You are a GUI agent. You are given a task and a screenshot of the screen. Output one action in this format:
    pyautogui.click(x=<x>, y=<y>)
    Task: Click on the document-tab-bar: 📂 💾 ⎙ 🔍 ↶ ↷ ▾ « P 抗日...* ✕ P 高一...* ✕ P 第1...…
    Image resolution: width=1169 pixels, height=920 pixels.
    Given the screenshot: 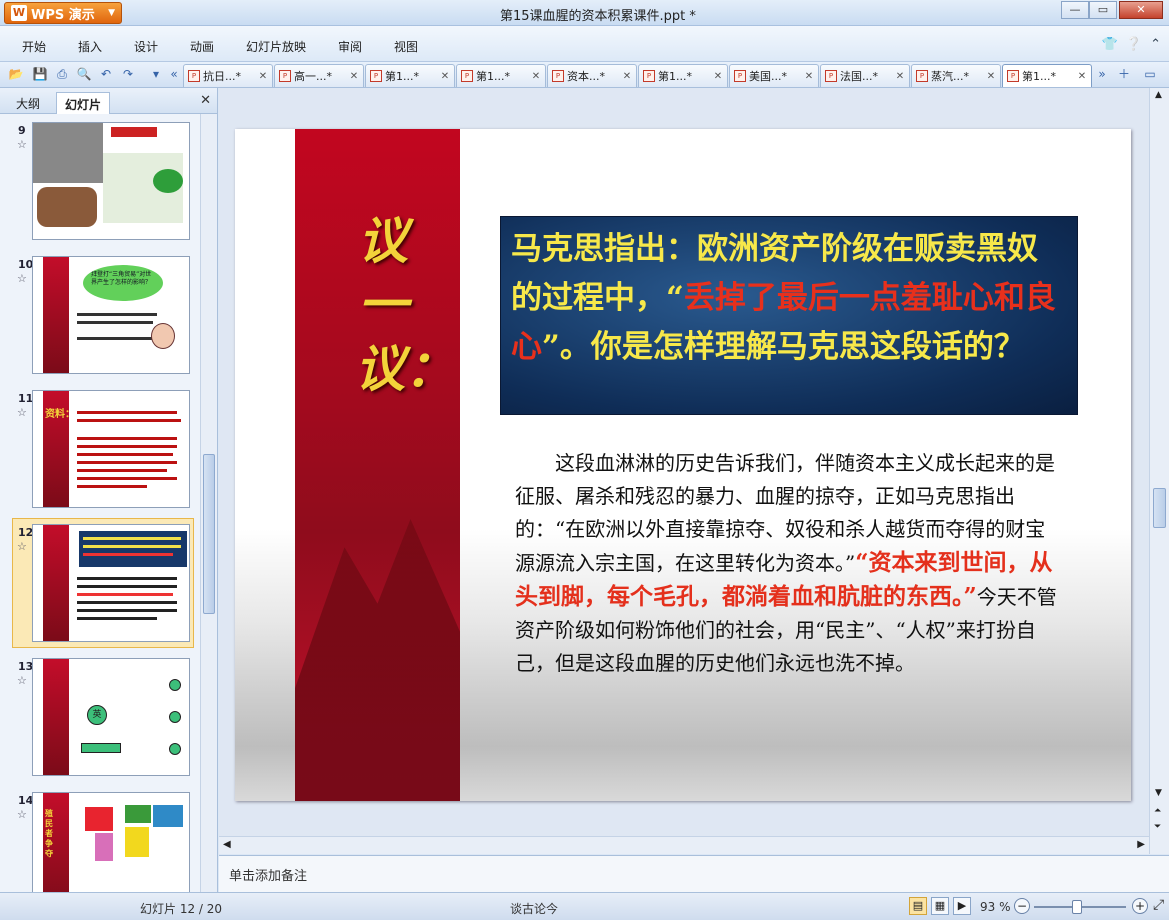 What is the action you would take?
    pyautogui.click(x=584, y=75)
    